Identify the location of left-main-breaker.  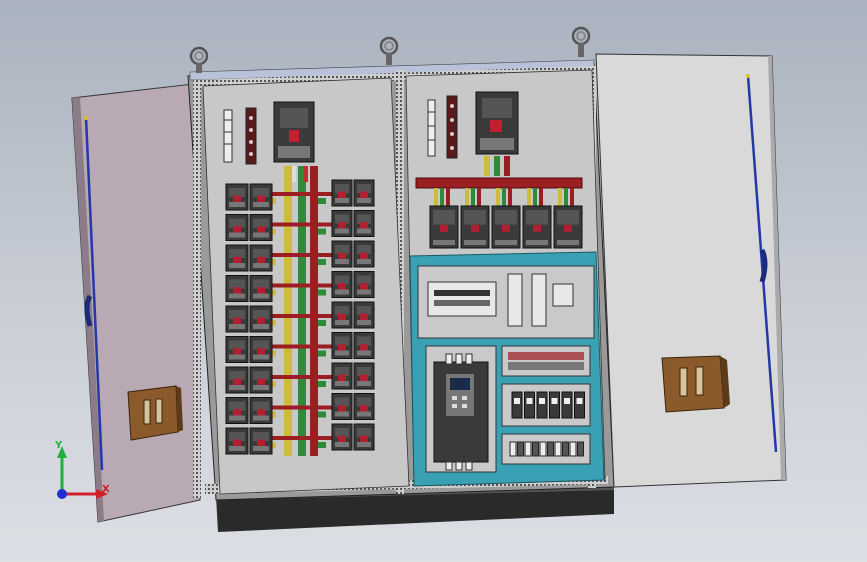
(294, 132).